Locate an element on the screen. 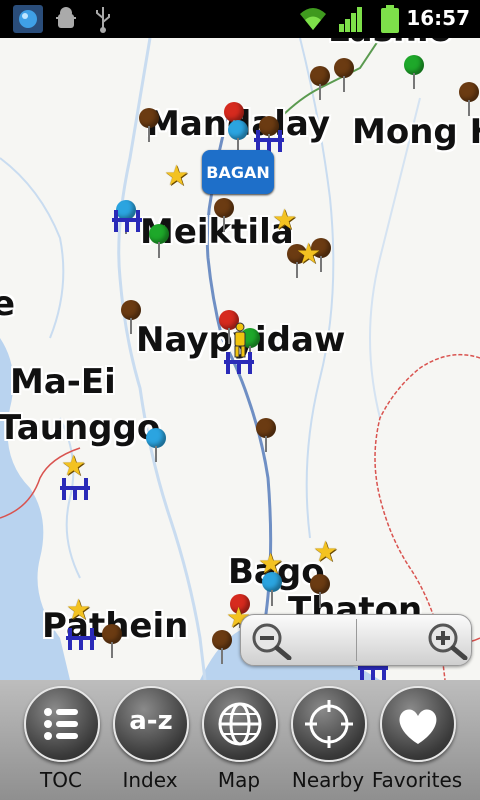 The image size is (480, 800). zoom-divider is located at coordinates (356, 640).